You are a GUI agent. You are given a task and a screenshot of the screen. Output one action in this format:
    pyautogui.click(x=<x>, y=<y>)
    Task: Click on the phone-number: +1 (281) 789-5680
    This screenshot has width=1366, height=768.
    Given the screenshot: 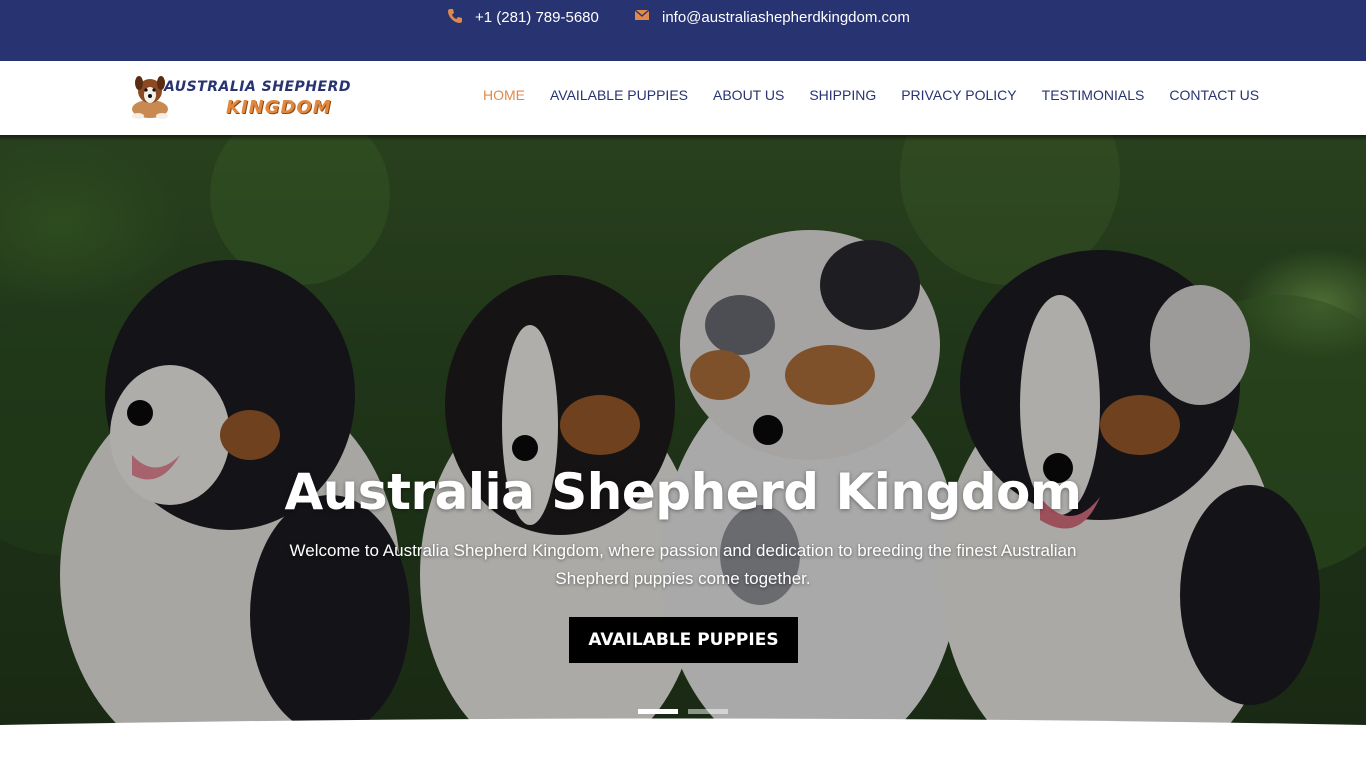 What is the action you would take?
    pyautogui.click(x=537, y=17)
    